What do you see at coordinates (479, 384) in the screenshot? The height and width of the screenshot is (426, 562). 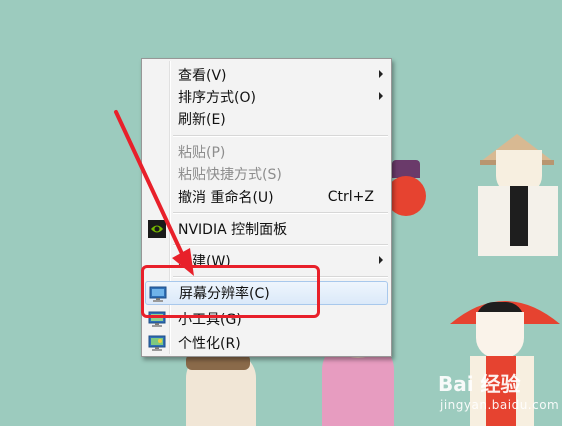 I see `watermark-main-text: Bai 经验` at bounding box center [479, 384].